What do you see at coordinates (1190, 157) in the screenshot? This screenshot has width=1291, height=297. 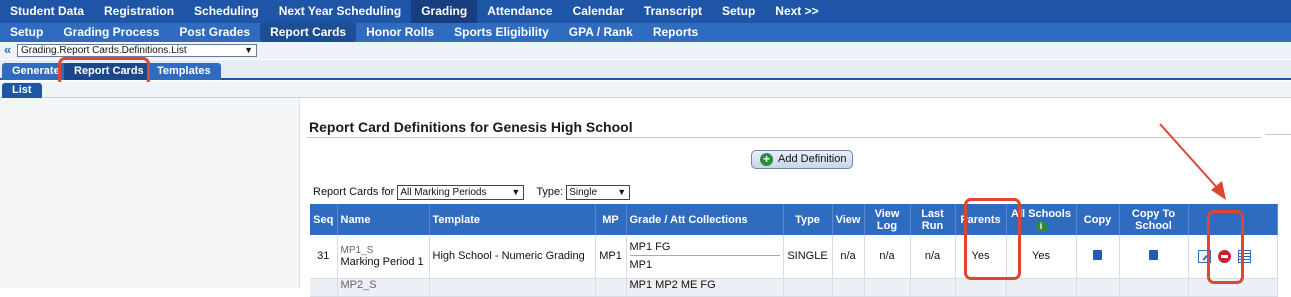 I see `arrow-shaft` at bounding box center [1190, 157].